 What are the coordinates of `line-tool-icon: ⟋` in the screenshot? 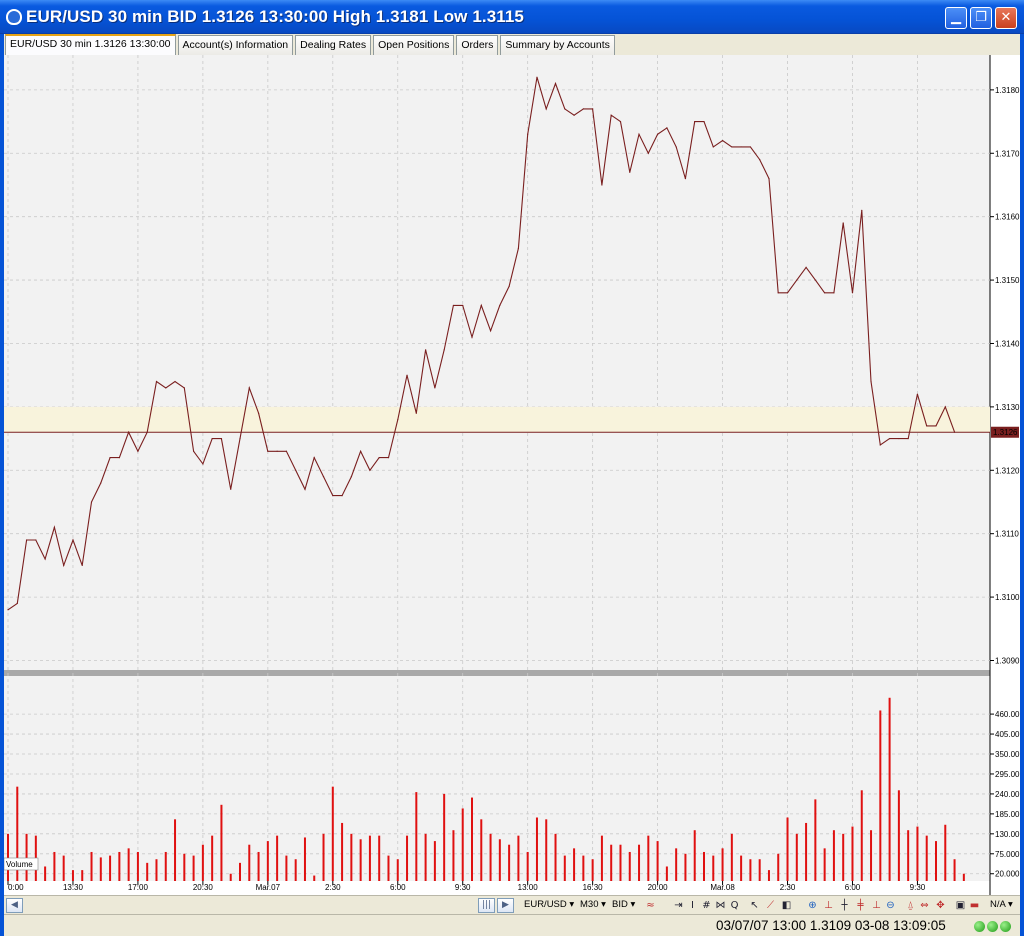 It's located at (770, 905).